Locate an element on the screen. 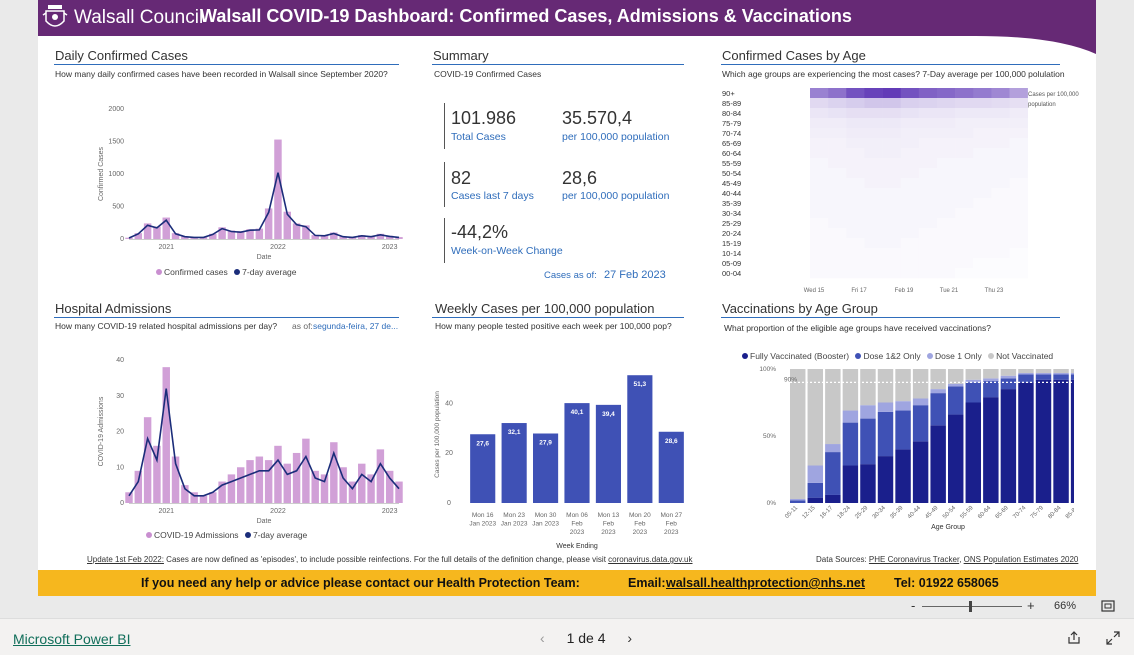 This screenshot has width=1134, height=655. week-tick-label: Mon 13 is located at coordinates (609, 515).